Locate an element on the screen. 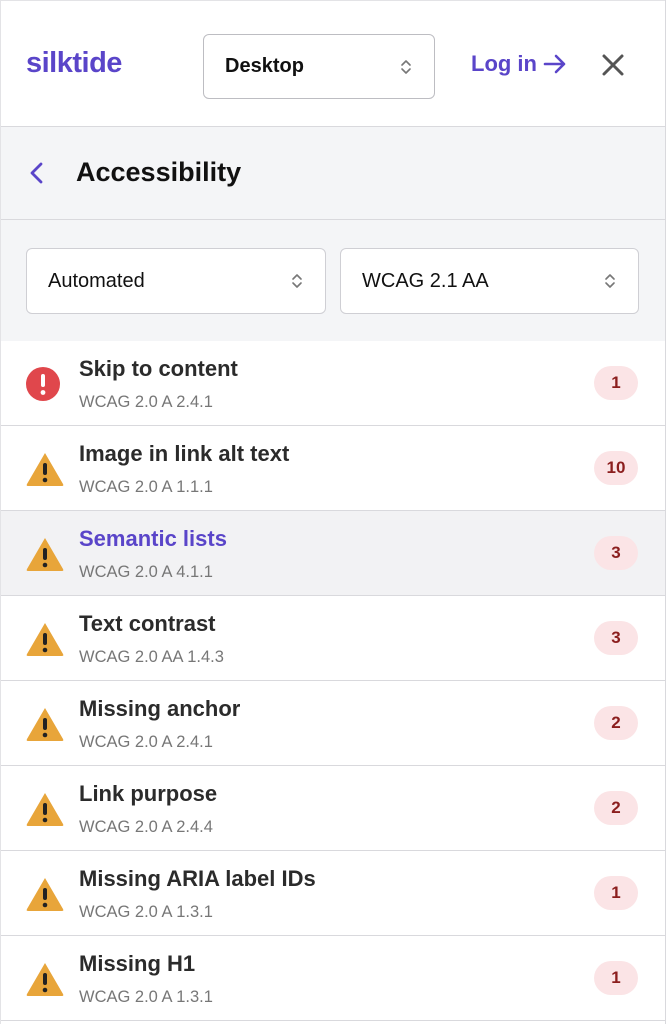 This screenshot has height=1024, width=666. issue-reference: WCAG 2.0 A 2.4.4 is located at coordinates (146, 827).